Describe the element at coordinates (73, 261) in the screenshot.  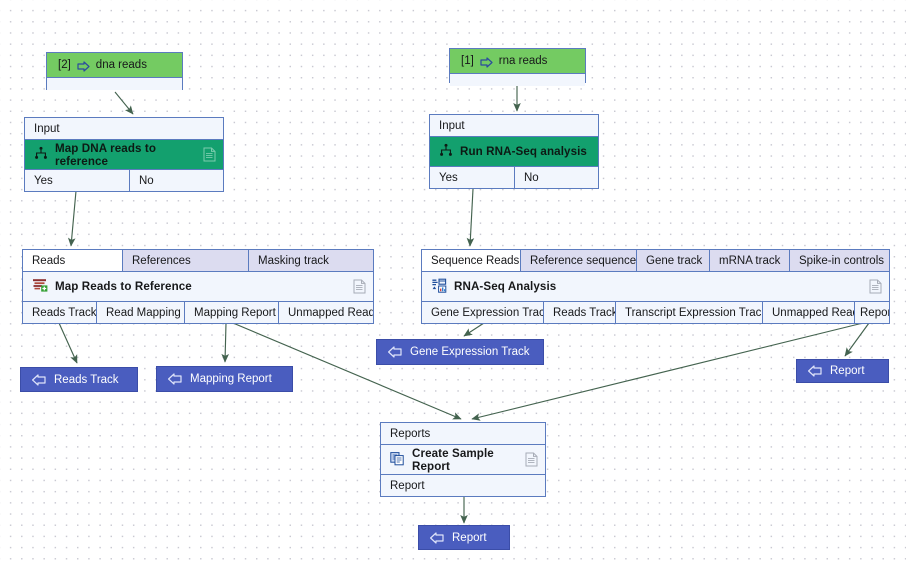
I see `input-port-reads: Reads` at that location.